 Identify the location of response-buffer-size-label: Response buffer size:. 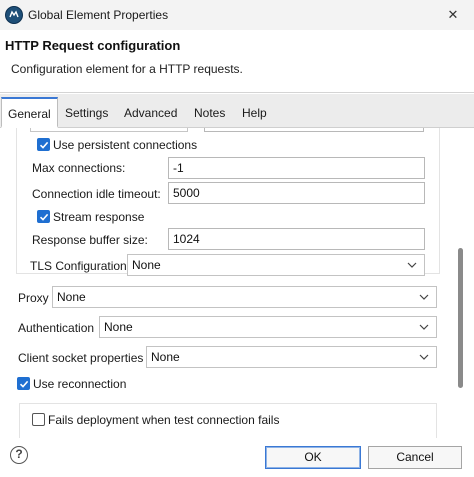
(90, 240).